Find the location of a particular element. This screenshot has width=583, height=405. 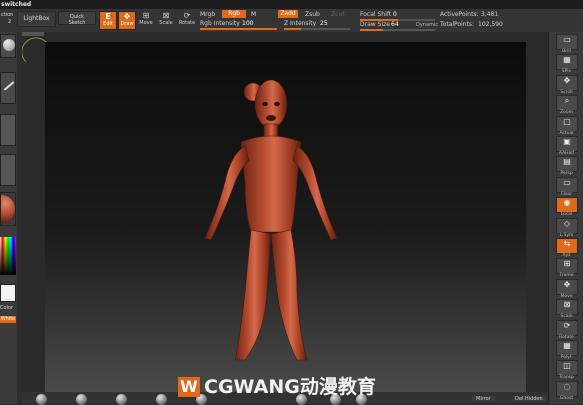

shelf-label: Move is located at coordinates (566, 296).